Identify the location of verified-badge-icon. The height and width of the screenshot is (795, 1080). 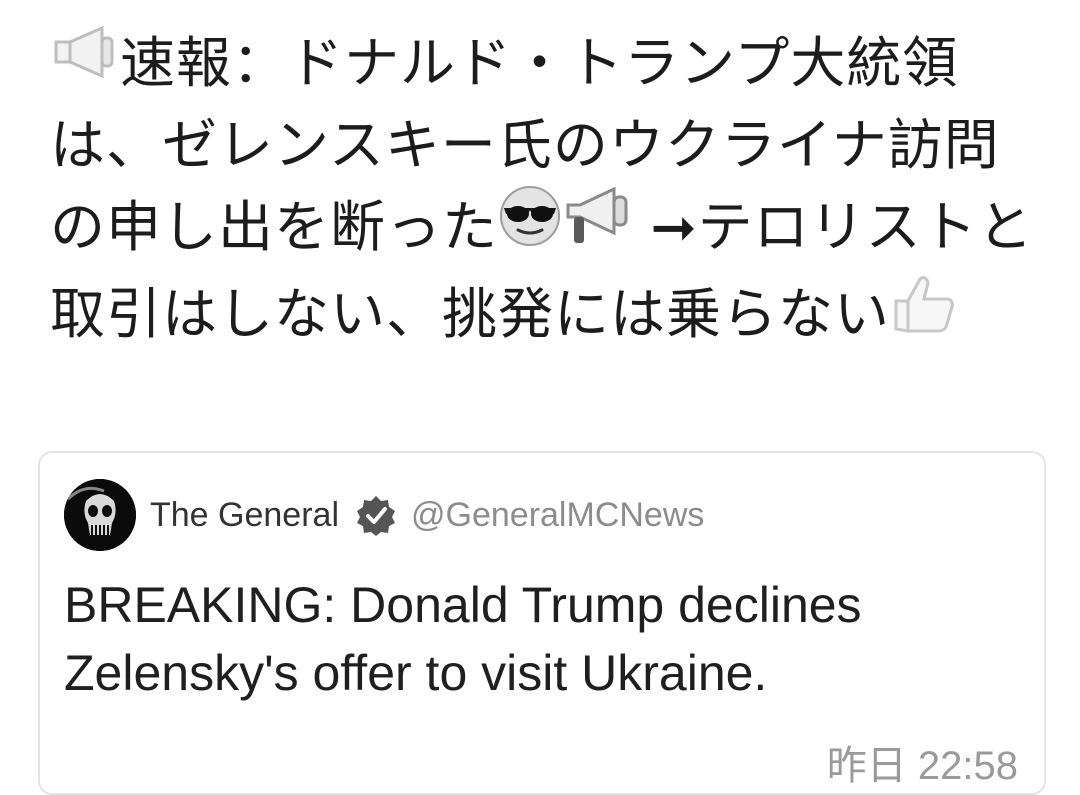
(376, 515).